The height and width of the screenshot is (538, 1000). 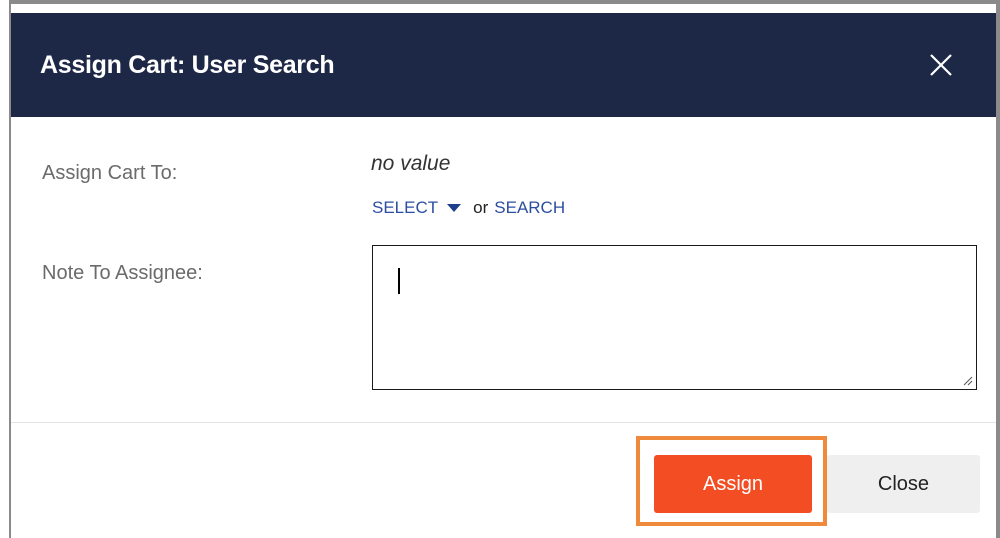 What do you see at coordinates (399, 281) in the screenshot?
I see `text-caret` at bounding box center [399, 281].